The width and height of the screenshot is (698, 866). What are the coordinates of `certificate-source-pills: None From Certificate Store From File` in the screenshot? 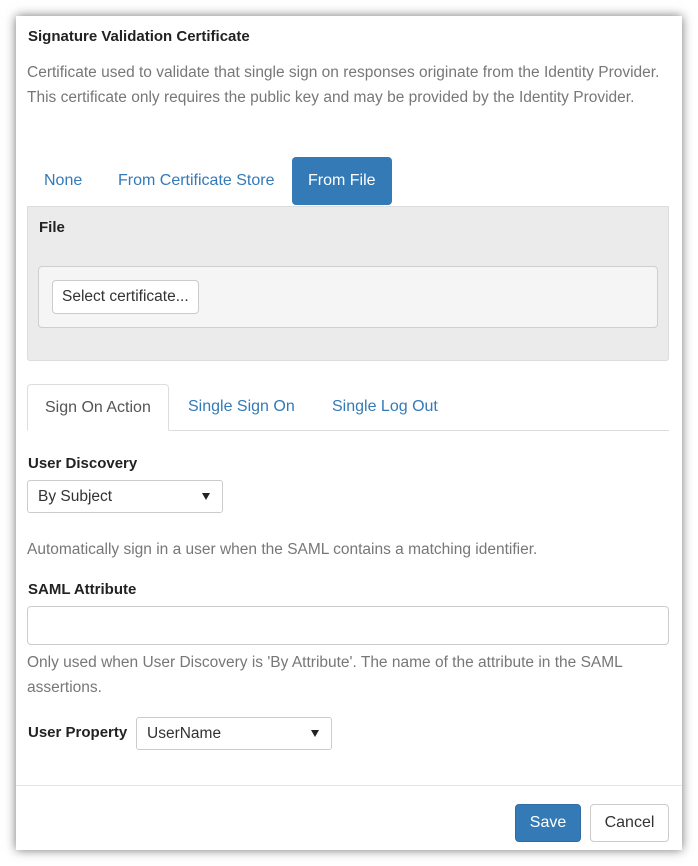 It's located at (347, 181).